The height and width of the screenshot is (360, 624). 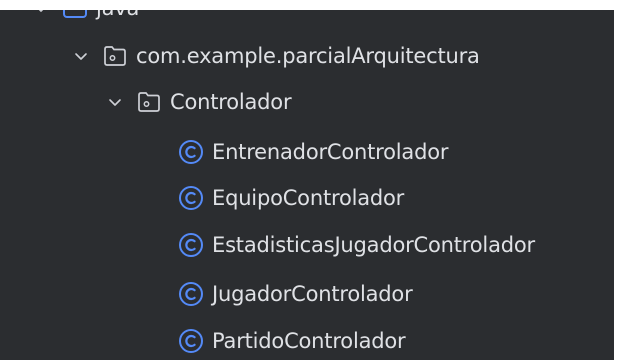 I want to click on tree-row-class: EquipoControlador, so click(x=291, y=198).